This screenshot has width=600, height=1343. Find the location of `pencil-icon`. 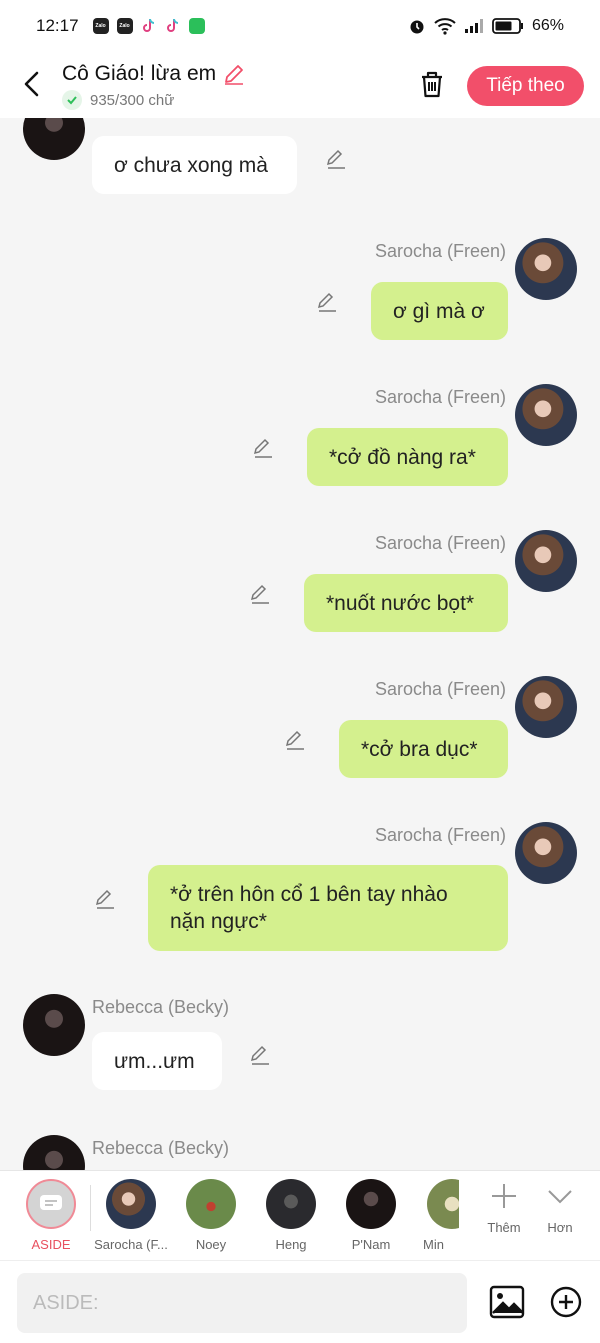

pencil-icon is located at coordinates (234, 74).